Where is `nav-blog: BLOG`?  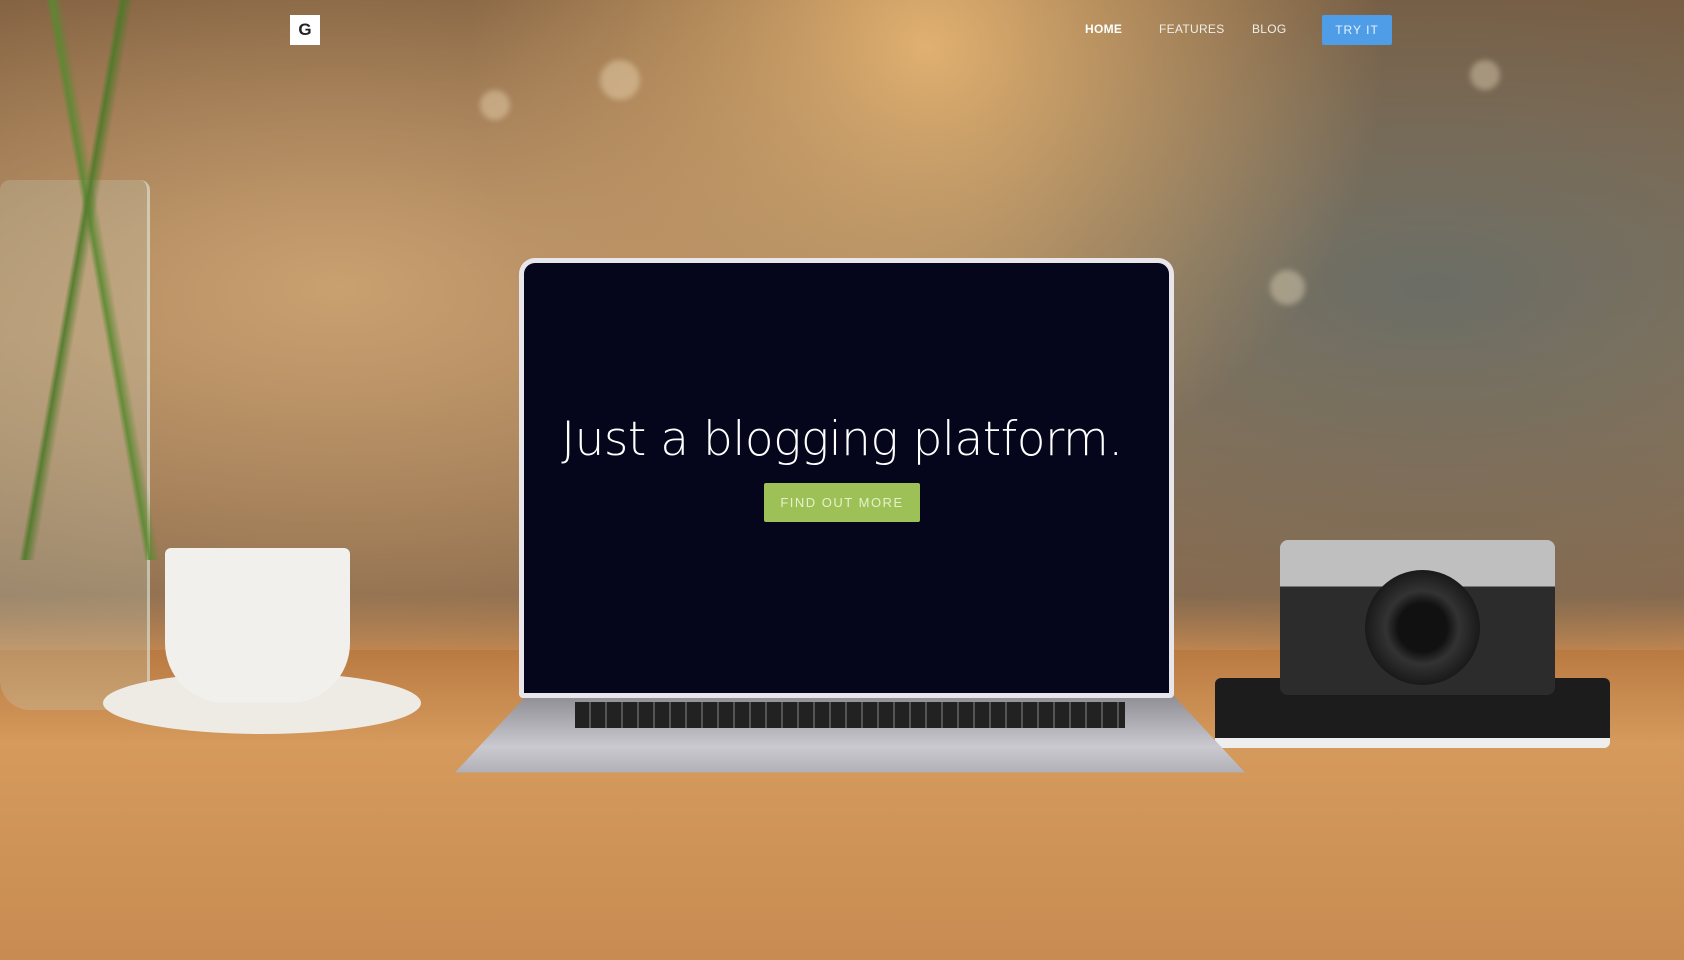 nav-blog: BLOG is located at coordinates (1269, 29).